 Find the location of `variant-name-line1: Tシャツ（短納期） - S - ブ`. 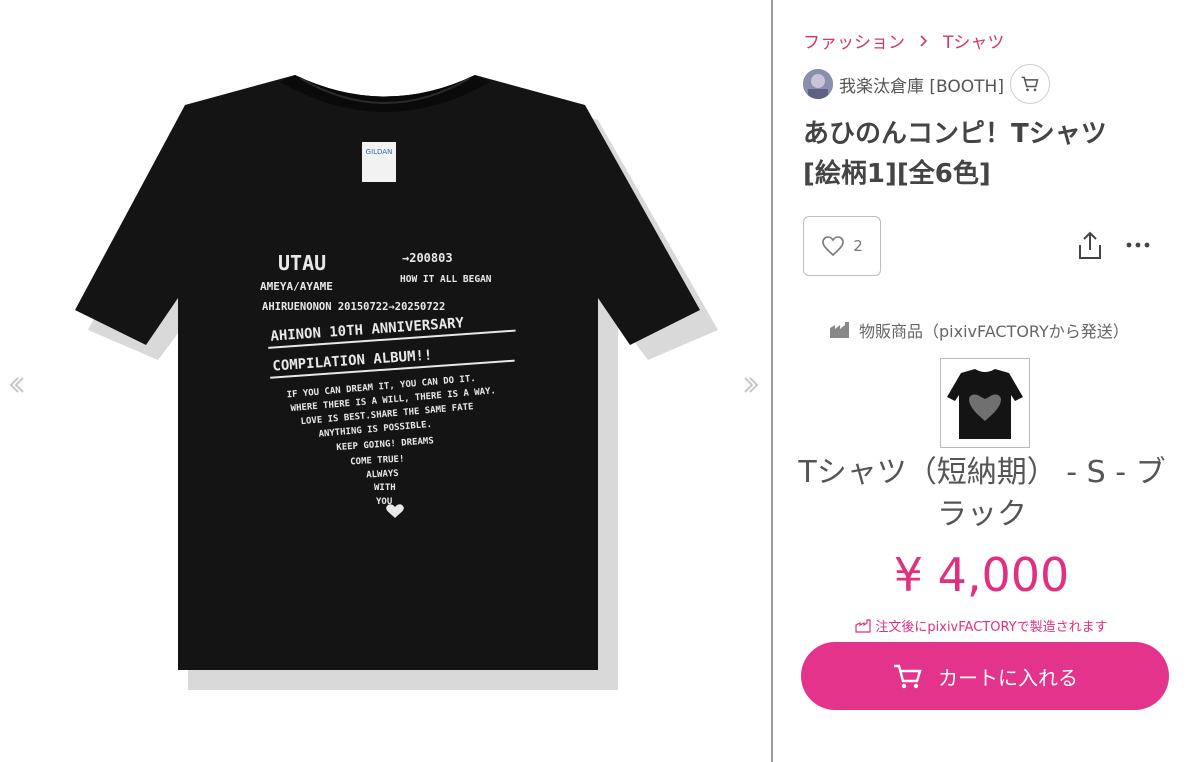

variant-name-line1: Tシャツ（短納期） - S - ブ is located at coordinates (982, 472).